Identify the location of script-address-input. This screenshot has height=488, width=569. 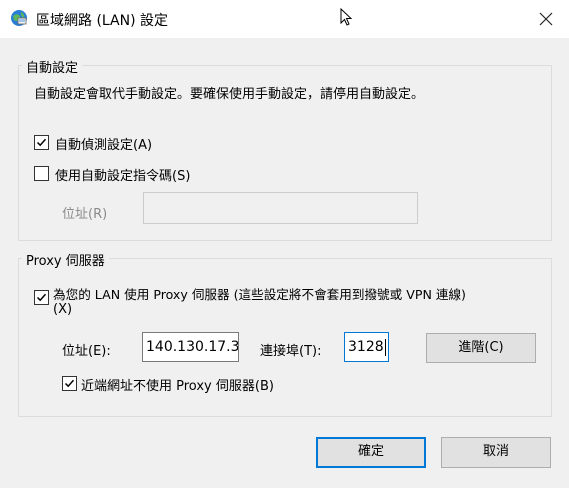
(280, 208).